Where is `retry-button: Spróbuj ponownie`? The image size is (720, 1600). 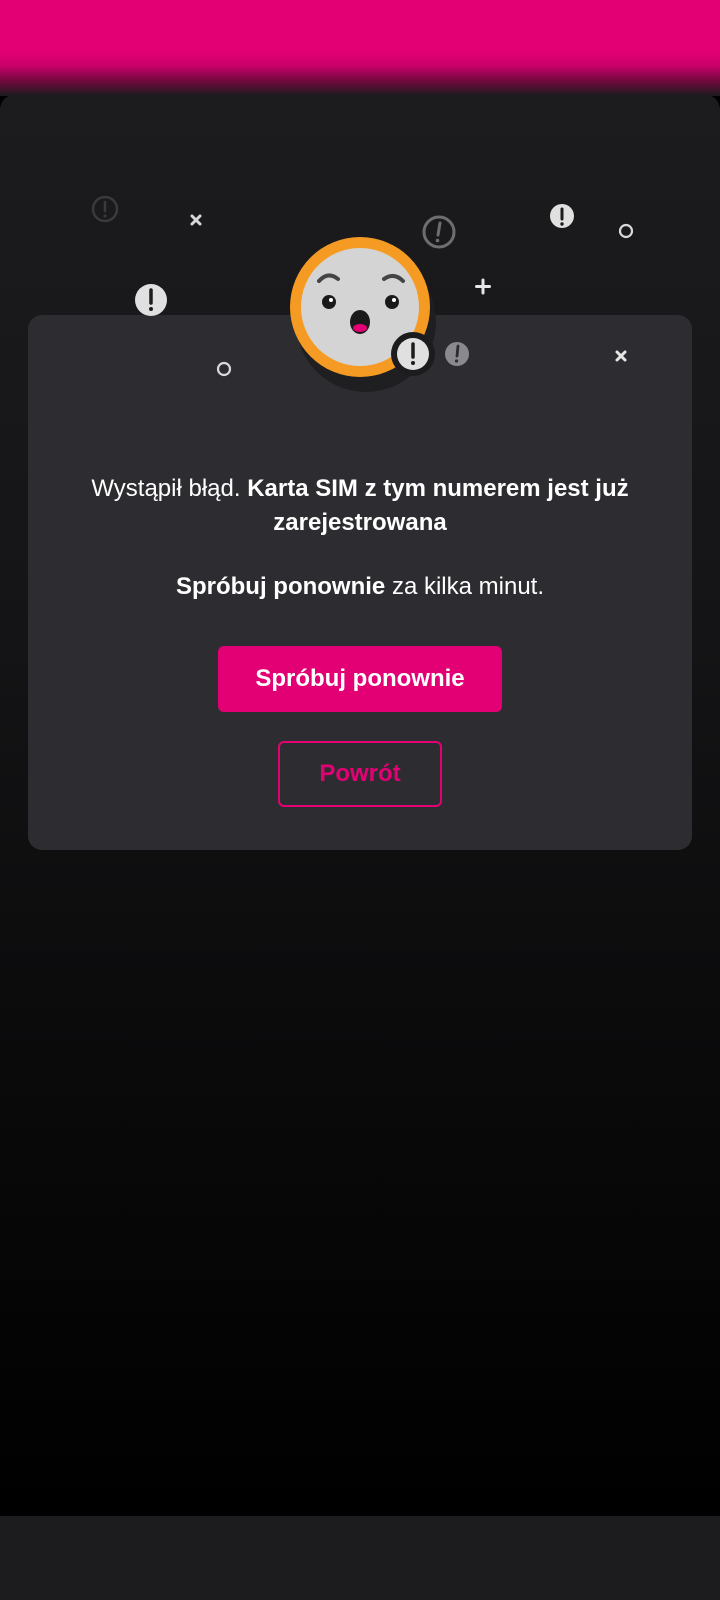
retry-button: Spróbuj ponownie is located at coordinates (360, 679).